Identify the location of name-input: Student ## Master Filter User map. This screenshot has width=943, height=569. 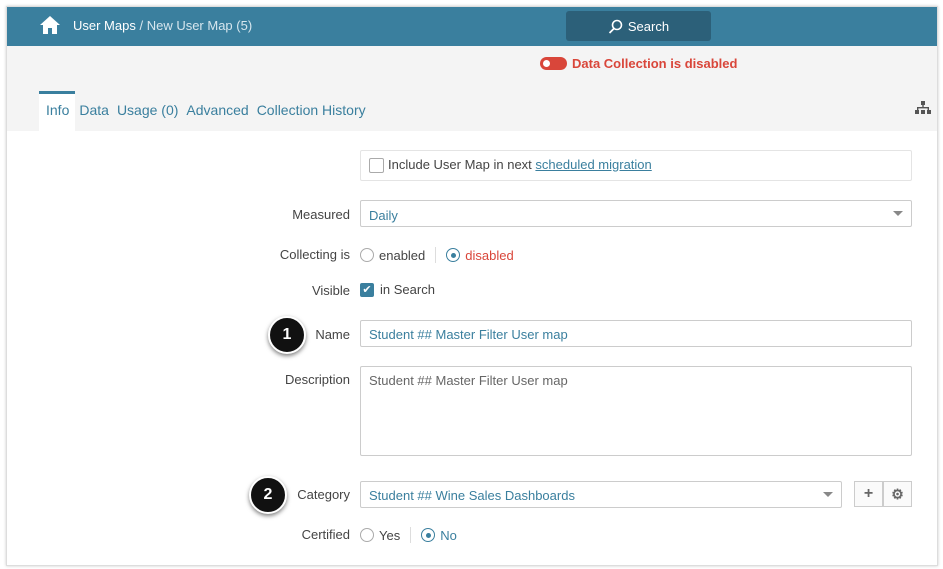
(636, 333).